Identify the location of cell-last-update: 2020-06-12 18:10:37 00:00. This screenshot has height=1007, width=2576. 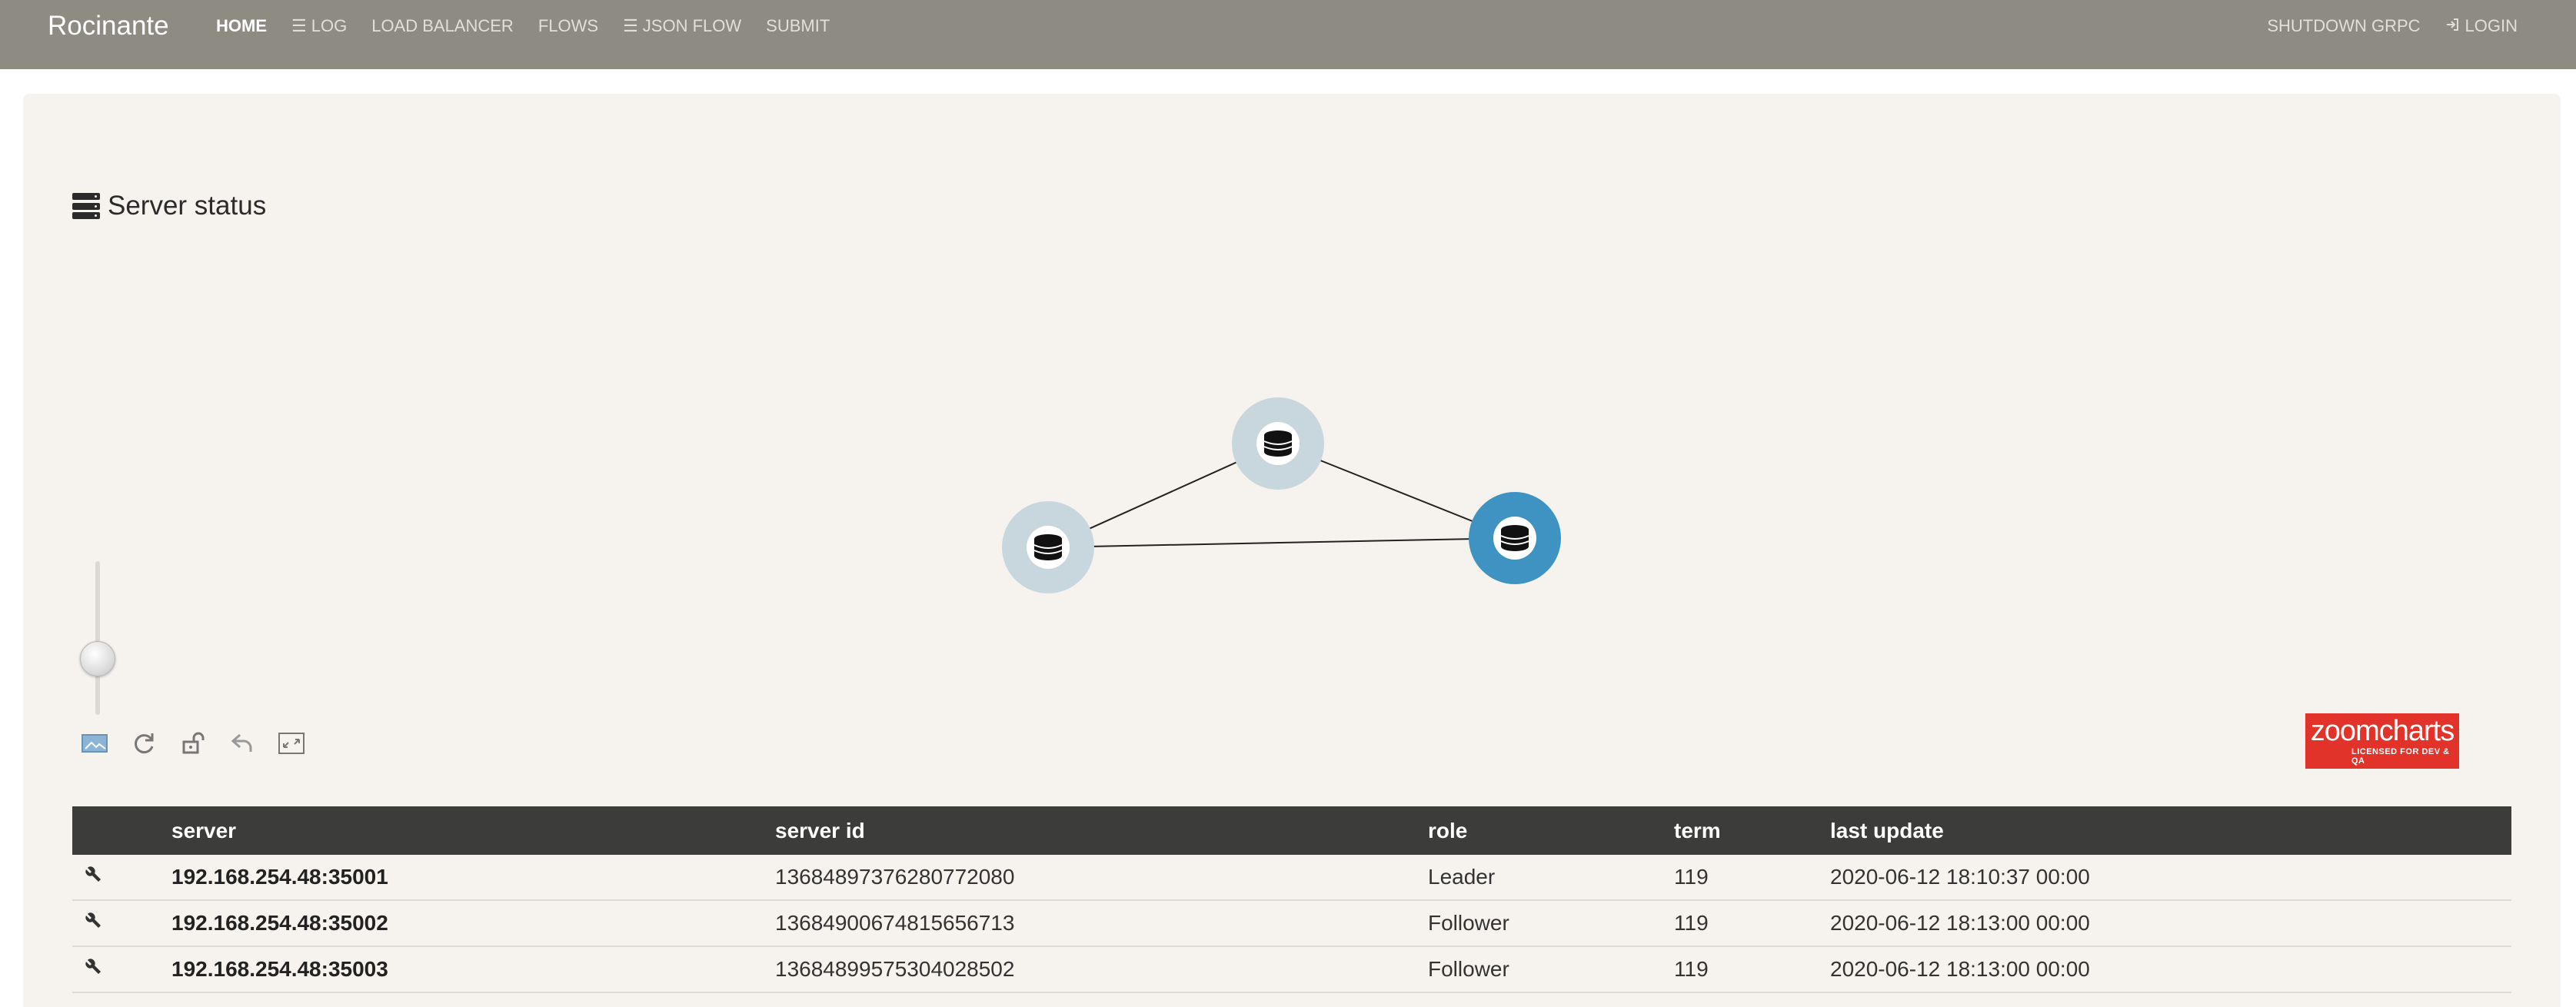
(1960, 877).